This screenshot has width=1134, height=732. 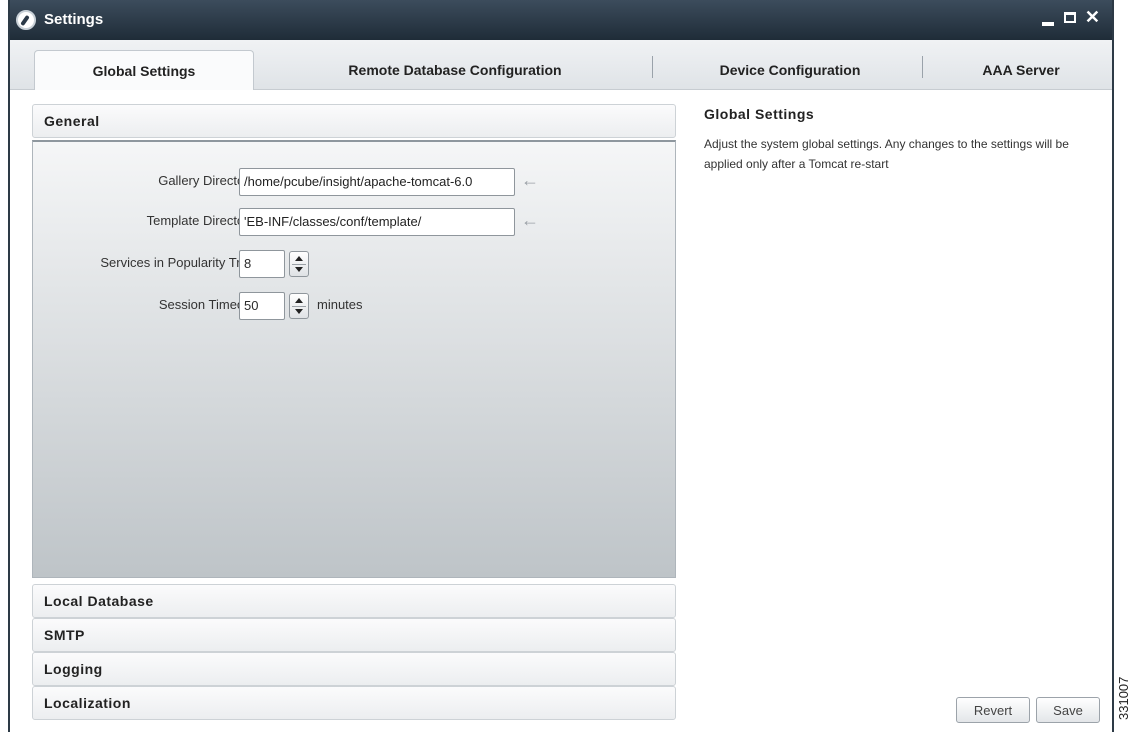 I want to click on section-logging-header: Logging, so click(x=354, y=669).